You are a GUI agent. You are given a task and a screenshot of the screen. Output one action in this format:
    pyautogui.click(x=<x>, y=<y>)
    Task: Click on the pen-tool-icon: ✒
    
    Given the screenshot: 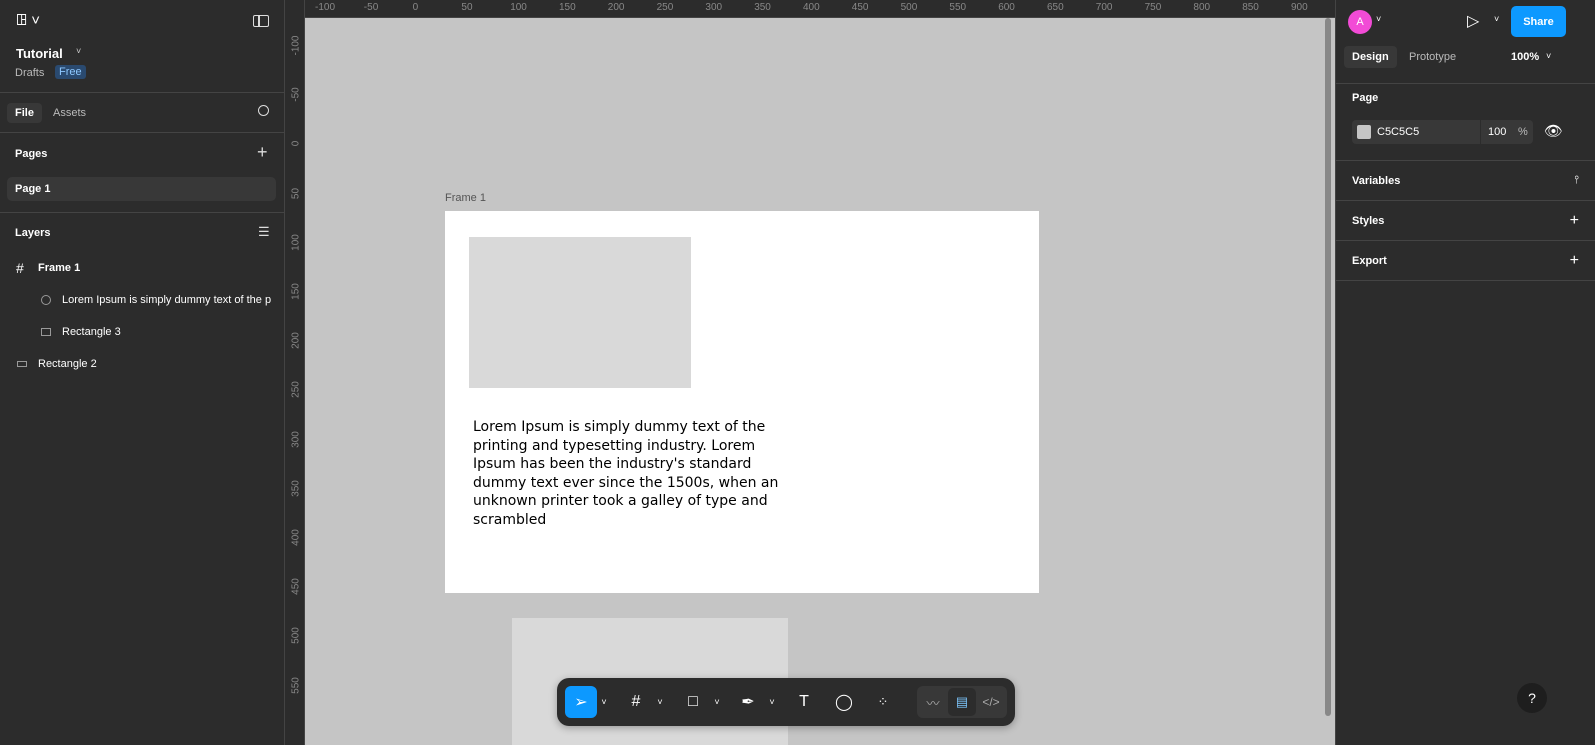 What is the action you would take?
    pyautogui.click(x=748, y=702)
    